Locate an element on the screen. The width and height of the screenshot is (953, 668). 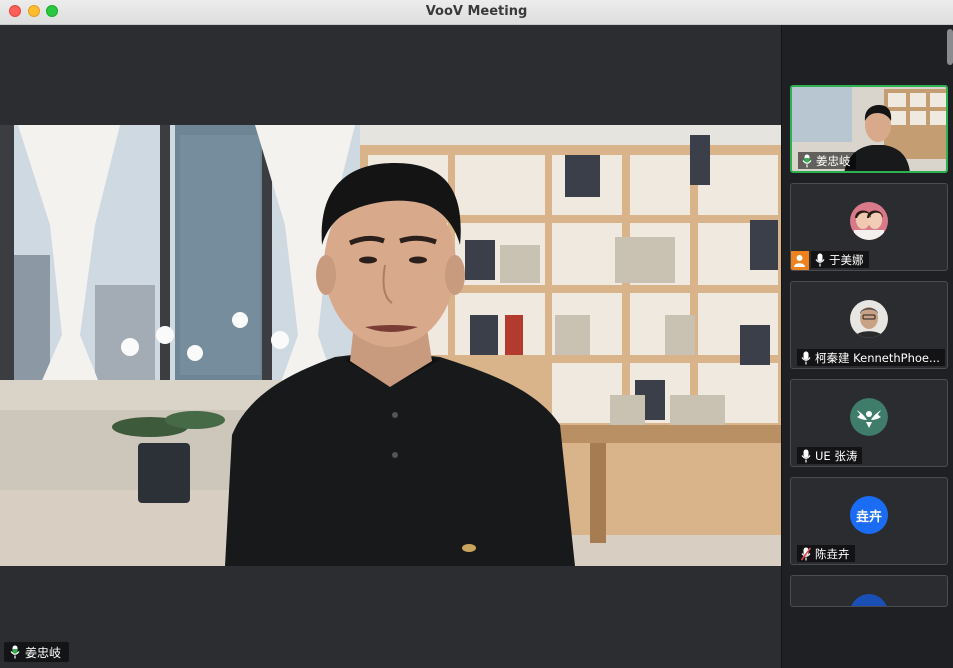
participant-name-tag: UE 张涛 is located at coordinates (830, 455).